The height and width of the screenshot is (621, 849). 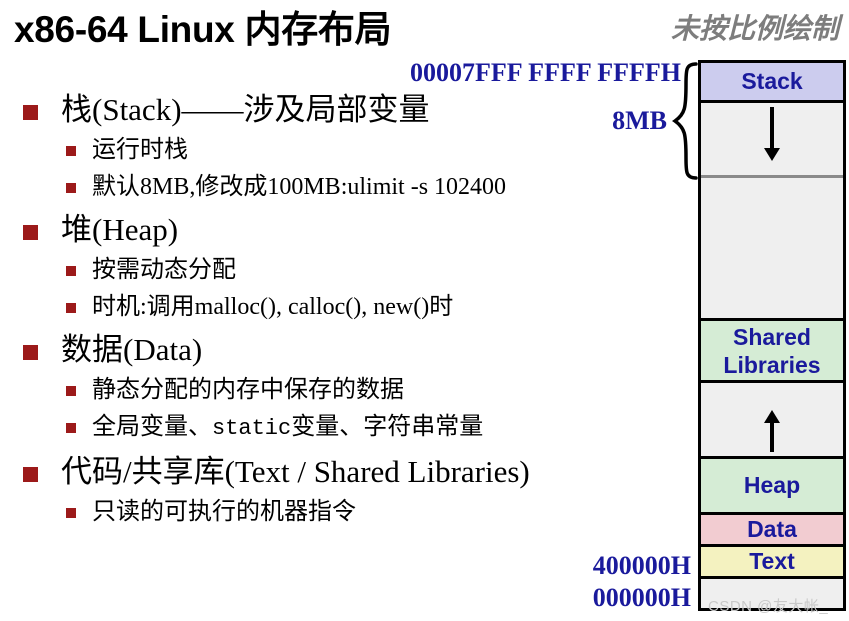 I want to click on bullet-label: 代码/共享库(Text / Shared Libraries), so click(x=295, y=471).